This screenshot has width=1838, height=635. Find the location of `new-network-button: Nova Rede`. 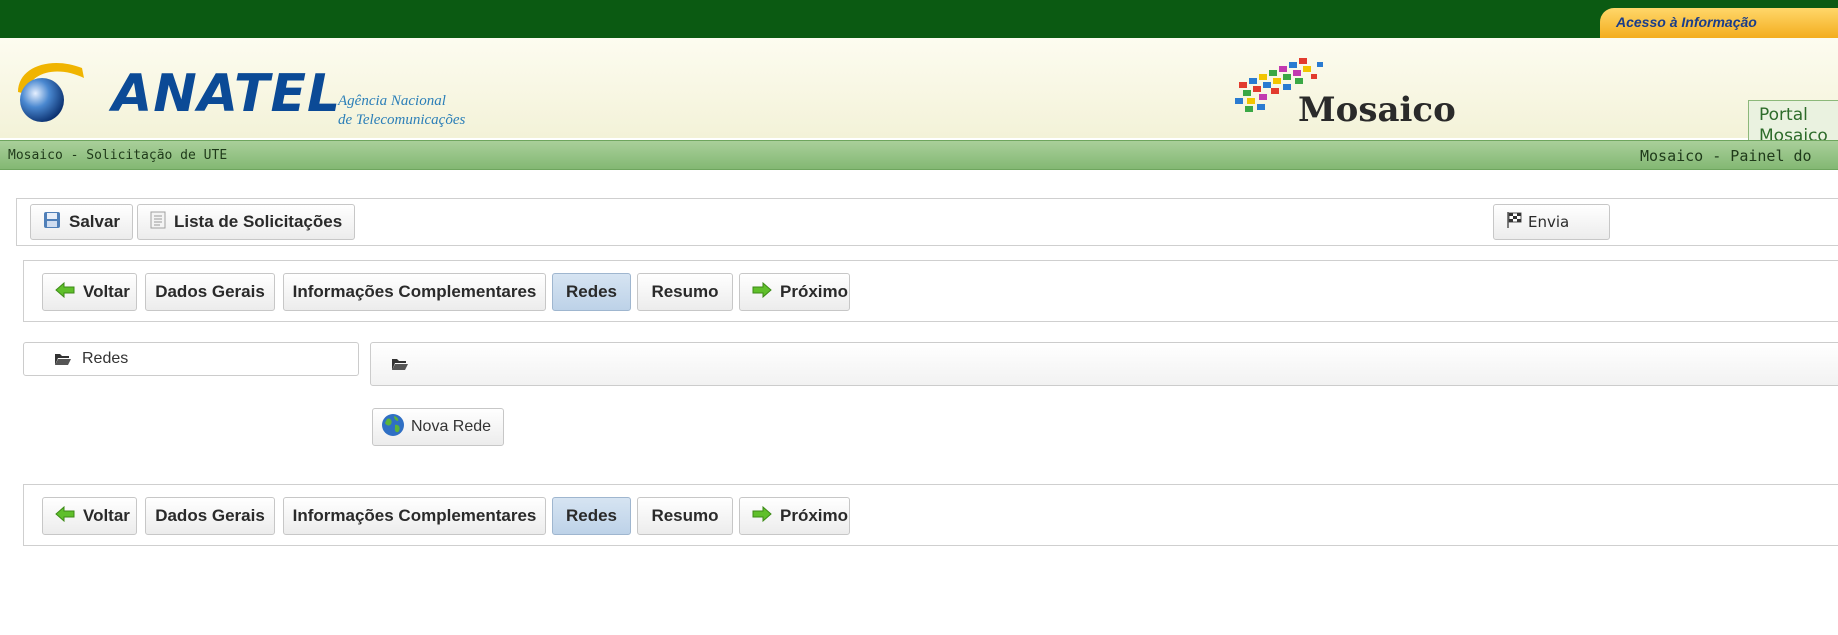

new-network-button: Nova Rede is located at coordinates (438, 427).